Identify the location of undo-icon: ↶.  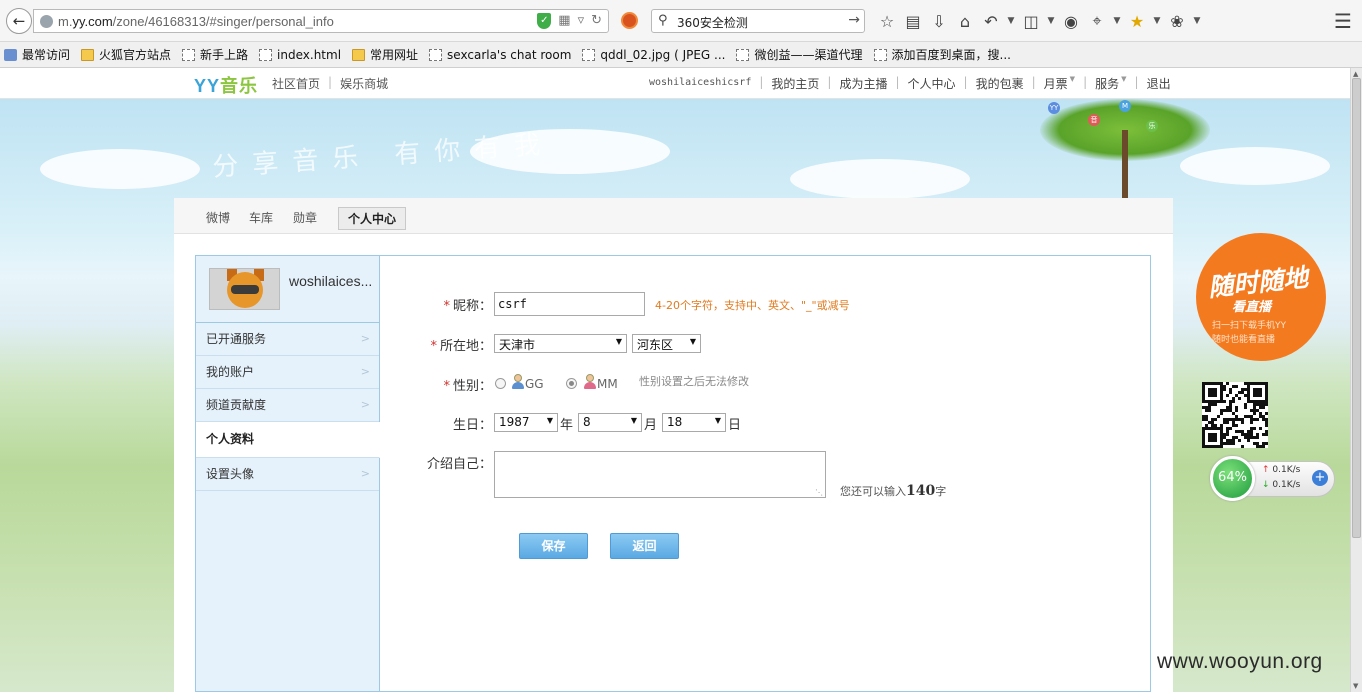
(991, 21).